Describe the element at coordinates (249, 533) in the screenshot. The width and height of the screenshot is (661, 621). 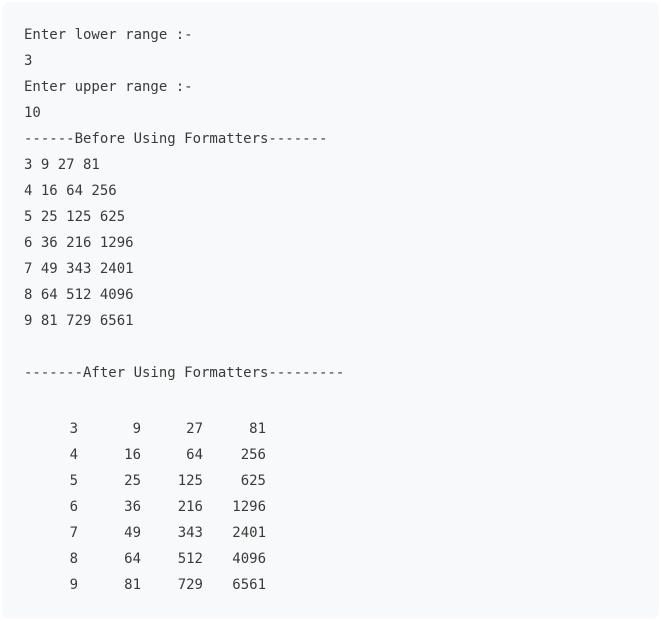
I see `cell-fourth-power: 2401` at that location.